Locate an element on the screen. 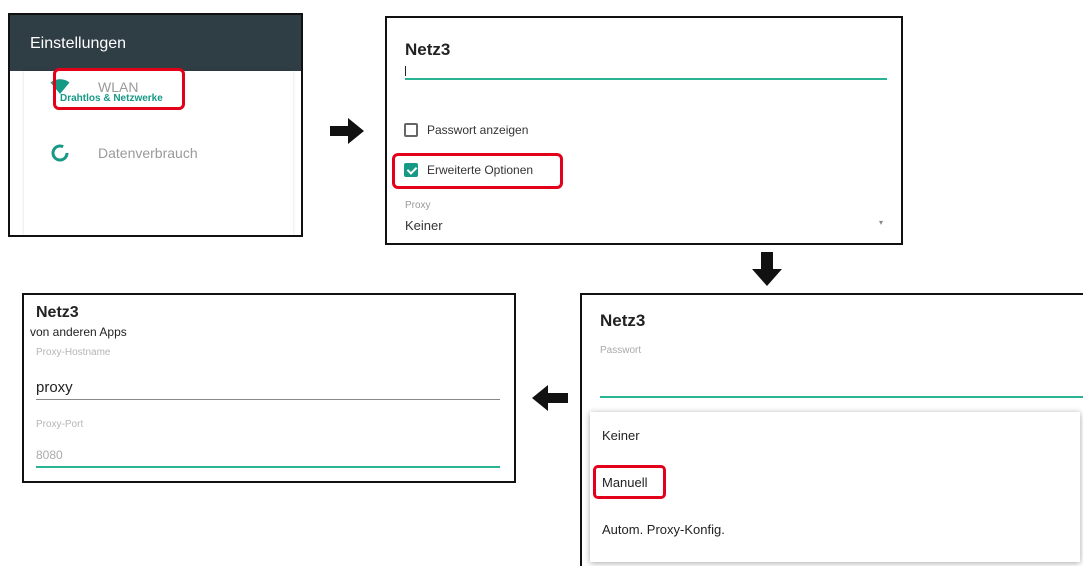  proxy-network-title: Netz3 is located at coordinates (57, 312).